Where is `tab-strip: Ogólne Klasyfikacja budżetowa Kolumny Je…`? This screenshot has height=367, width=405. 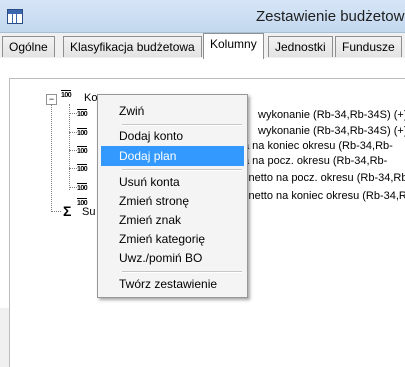
tab-strip: Ogólne Klasyfikacja budżetowa Kolumny Je… is located at coordinates (202, 45).